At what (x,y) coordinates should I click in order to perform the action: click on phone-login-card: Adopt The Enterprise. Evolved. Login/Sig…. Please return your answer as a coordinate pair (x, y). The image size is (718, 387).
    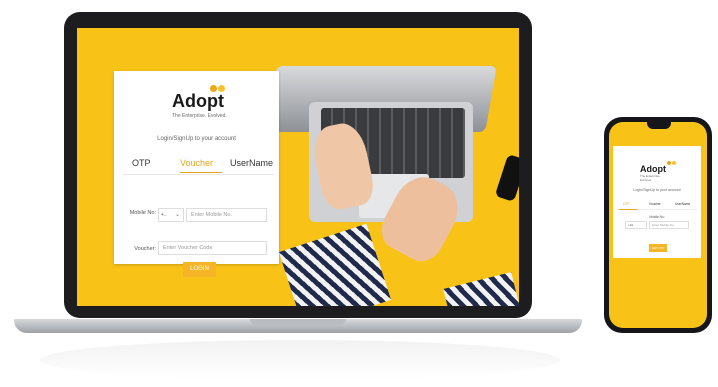
    Looking at the image, I should click on (657, 202).